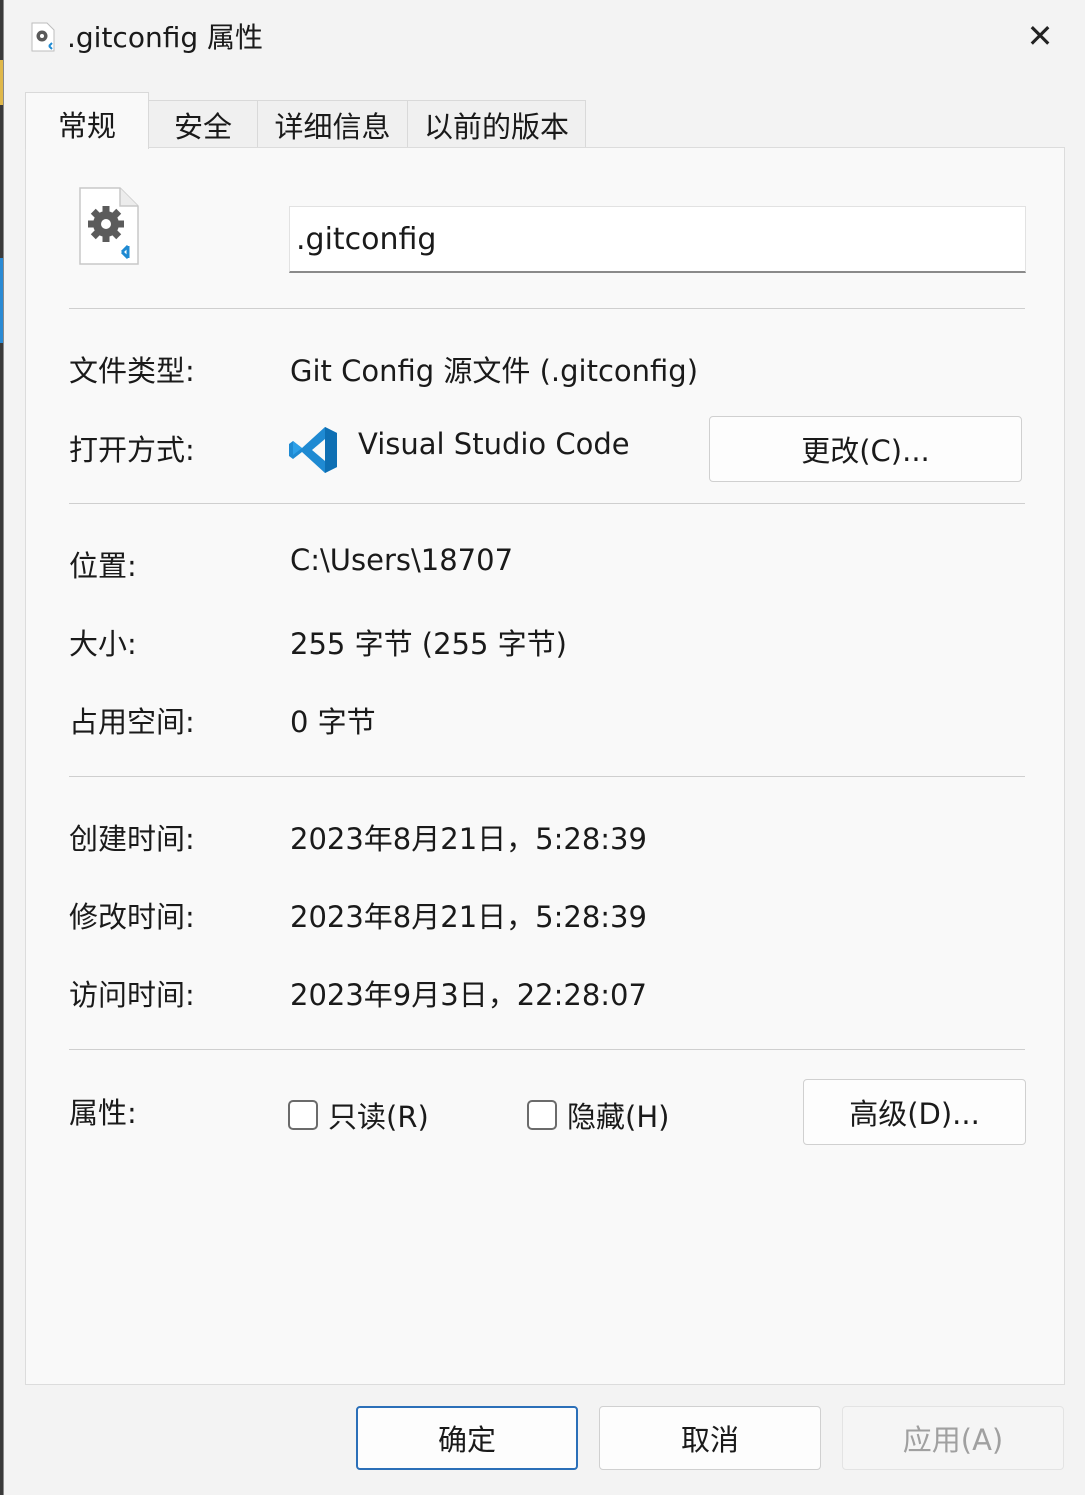 This screenshot has width=1085, height=1495. I want to click on disk-size-value: 0 字节, so click(333, 722).